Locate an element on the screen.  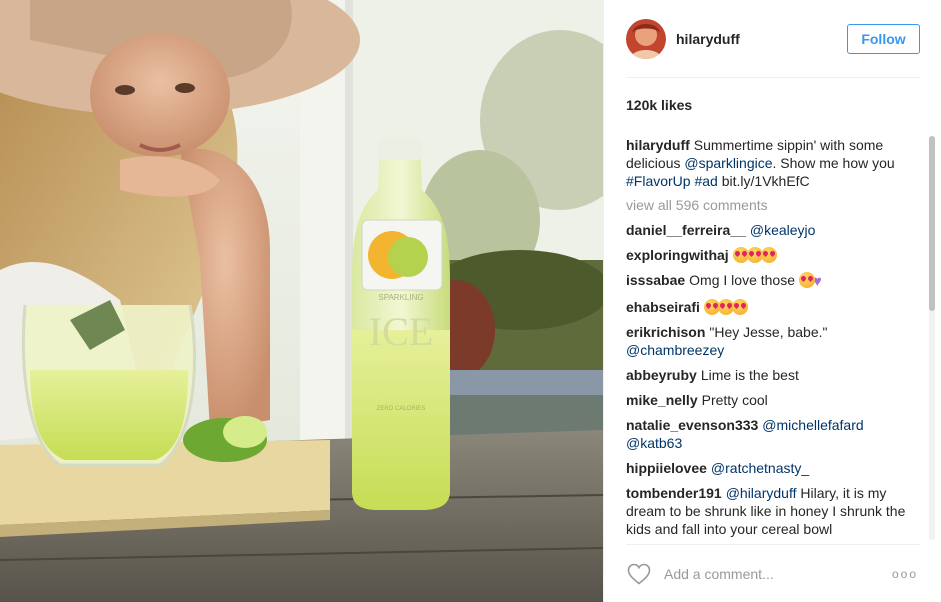
comment-text: Omg I love those is located at coordinates (742, 280).